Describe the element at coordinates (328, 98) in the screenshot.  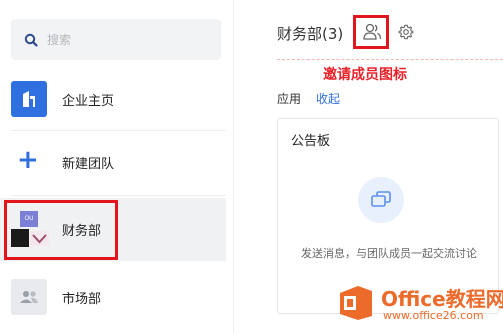
I see `collapse-link: 收起` at that location.